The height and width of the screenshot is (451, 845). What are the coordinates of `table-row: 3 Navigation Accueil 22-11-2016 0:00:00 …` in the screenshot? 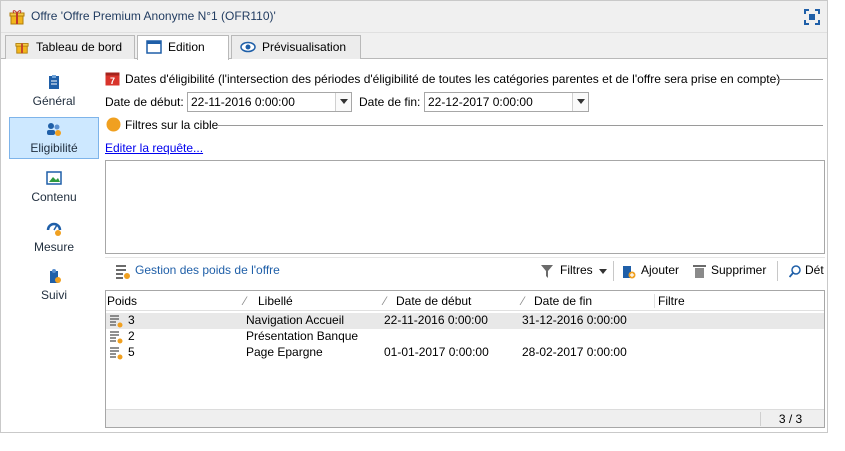 It's located at (465, 321).